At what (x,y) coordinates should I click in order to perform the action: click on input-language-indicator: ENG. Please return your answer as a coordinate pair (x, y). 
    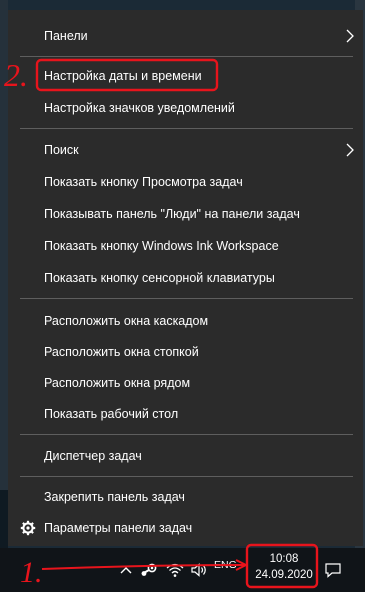
    Looking at the image, I should click on (225, 565).